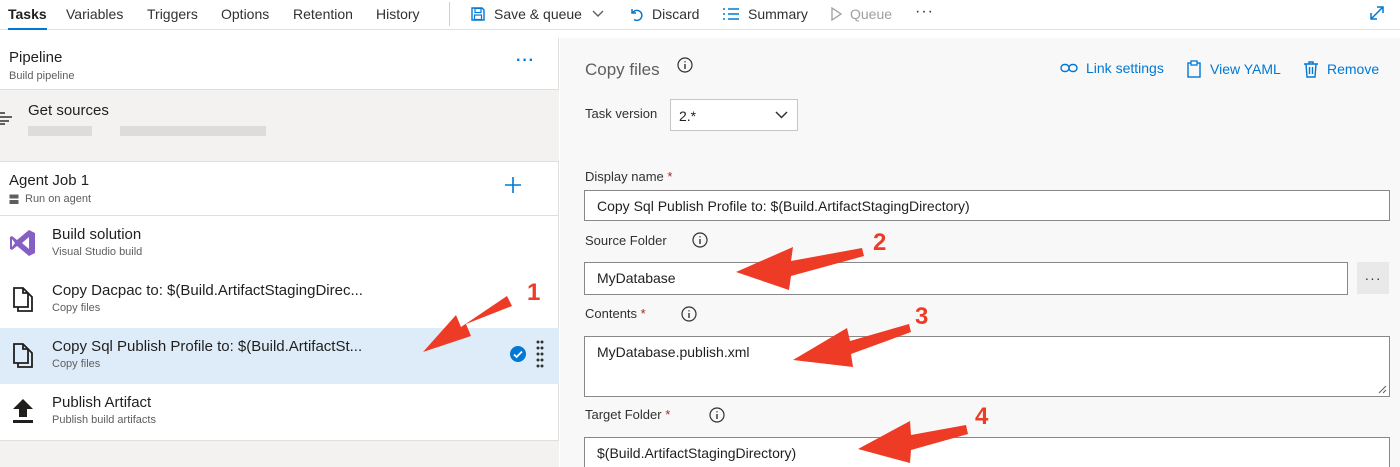 This screenshot has width=1400, height=467. What do you see at coordinates (279, 453) in the screenshot?
I see `task-list-footer` at bounding box center [279, 453].